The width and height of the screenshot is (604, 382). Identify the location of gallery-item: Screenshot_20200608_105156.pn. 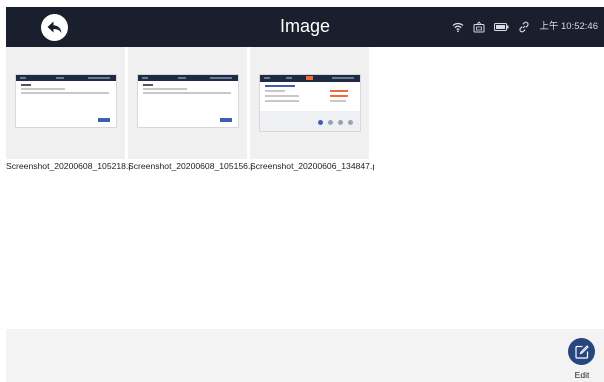
(190, 109).